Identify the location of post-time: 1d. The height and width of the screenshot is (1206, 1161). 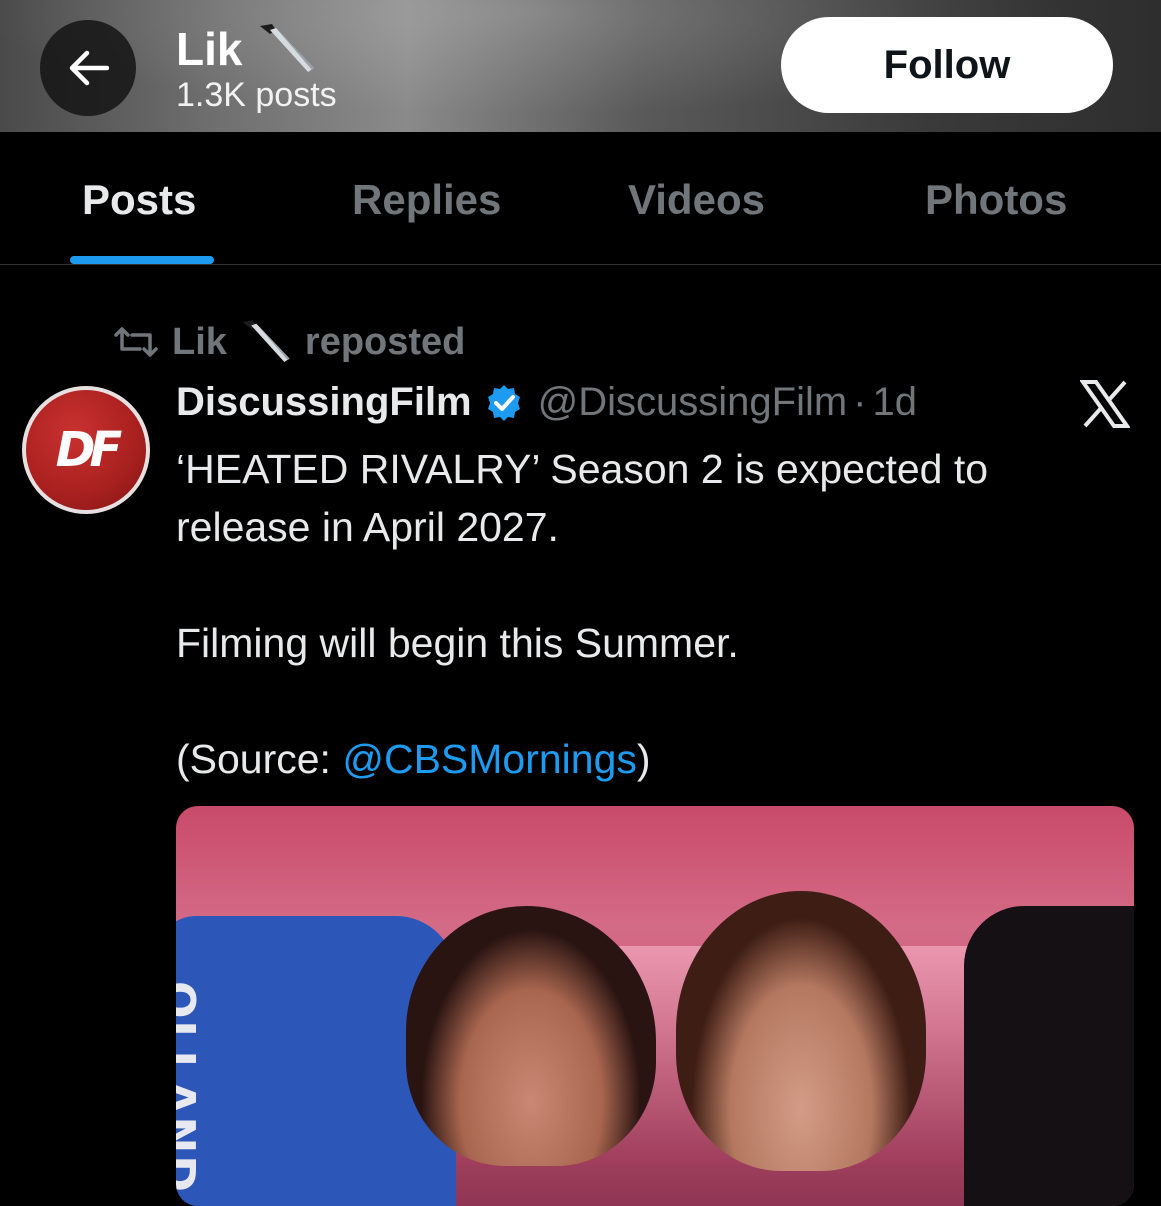
(894, 402).